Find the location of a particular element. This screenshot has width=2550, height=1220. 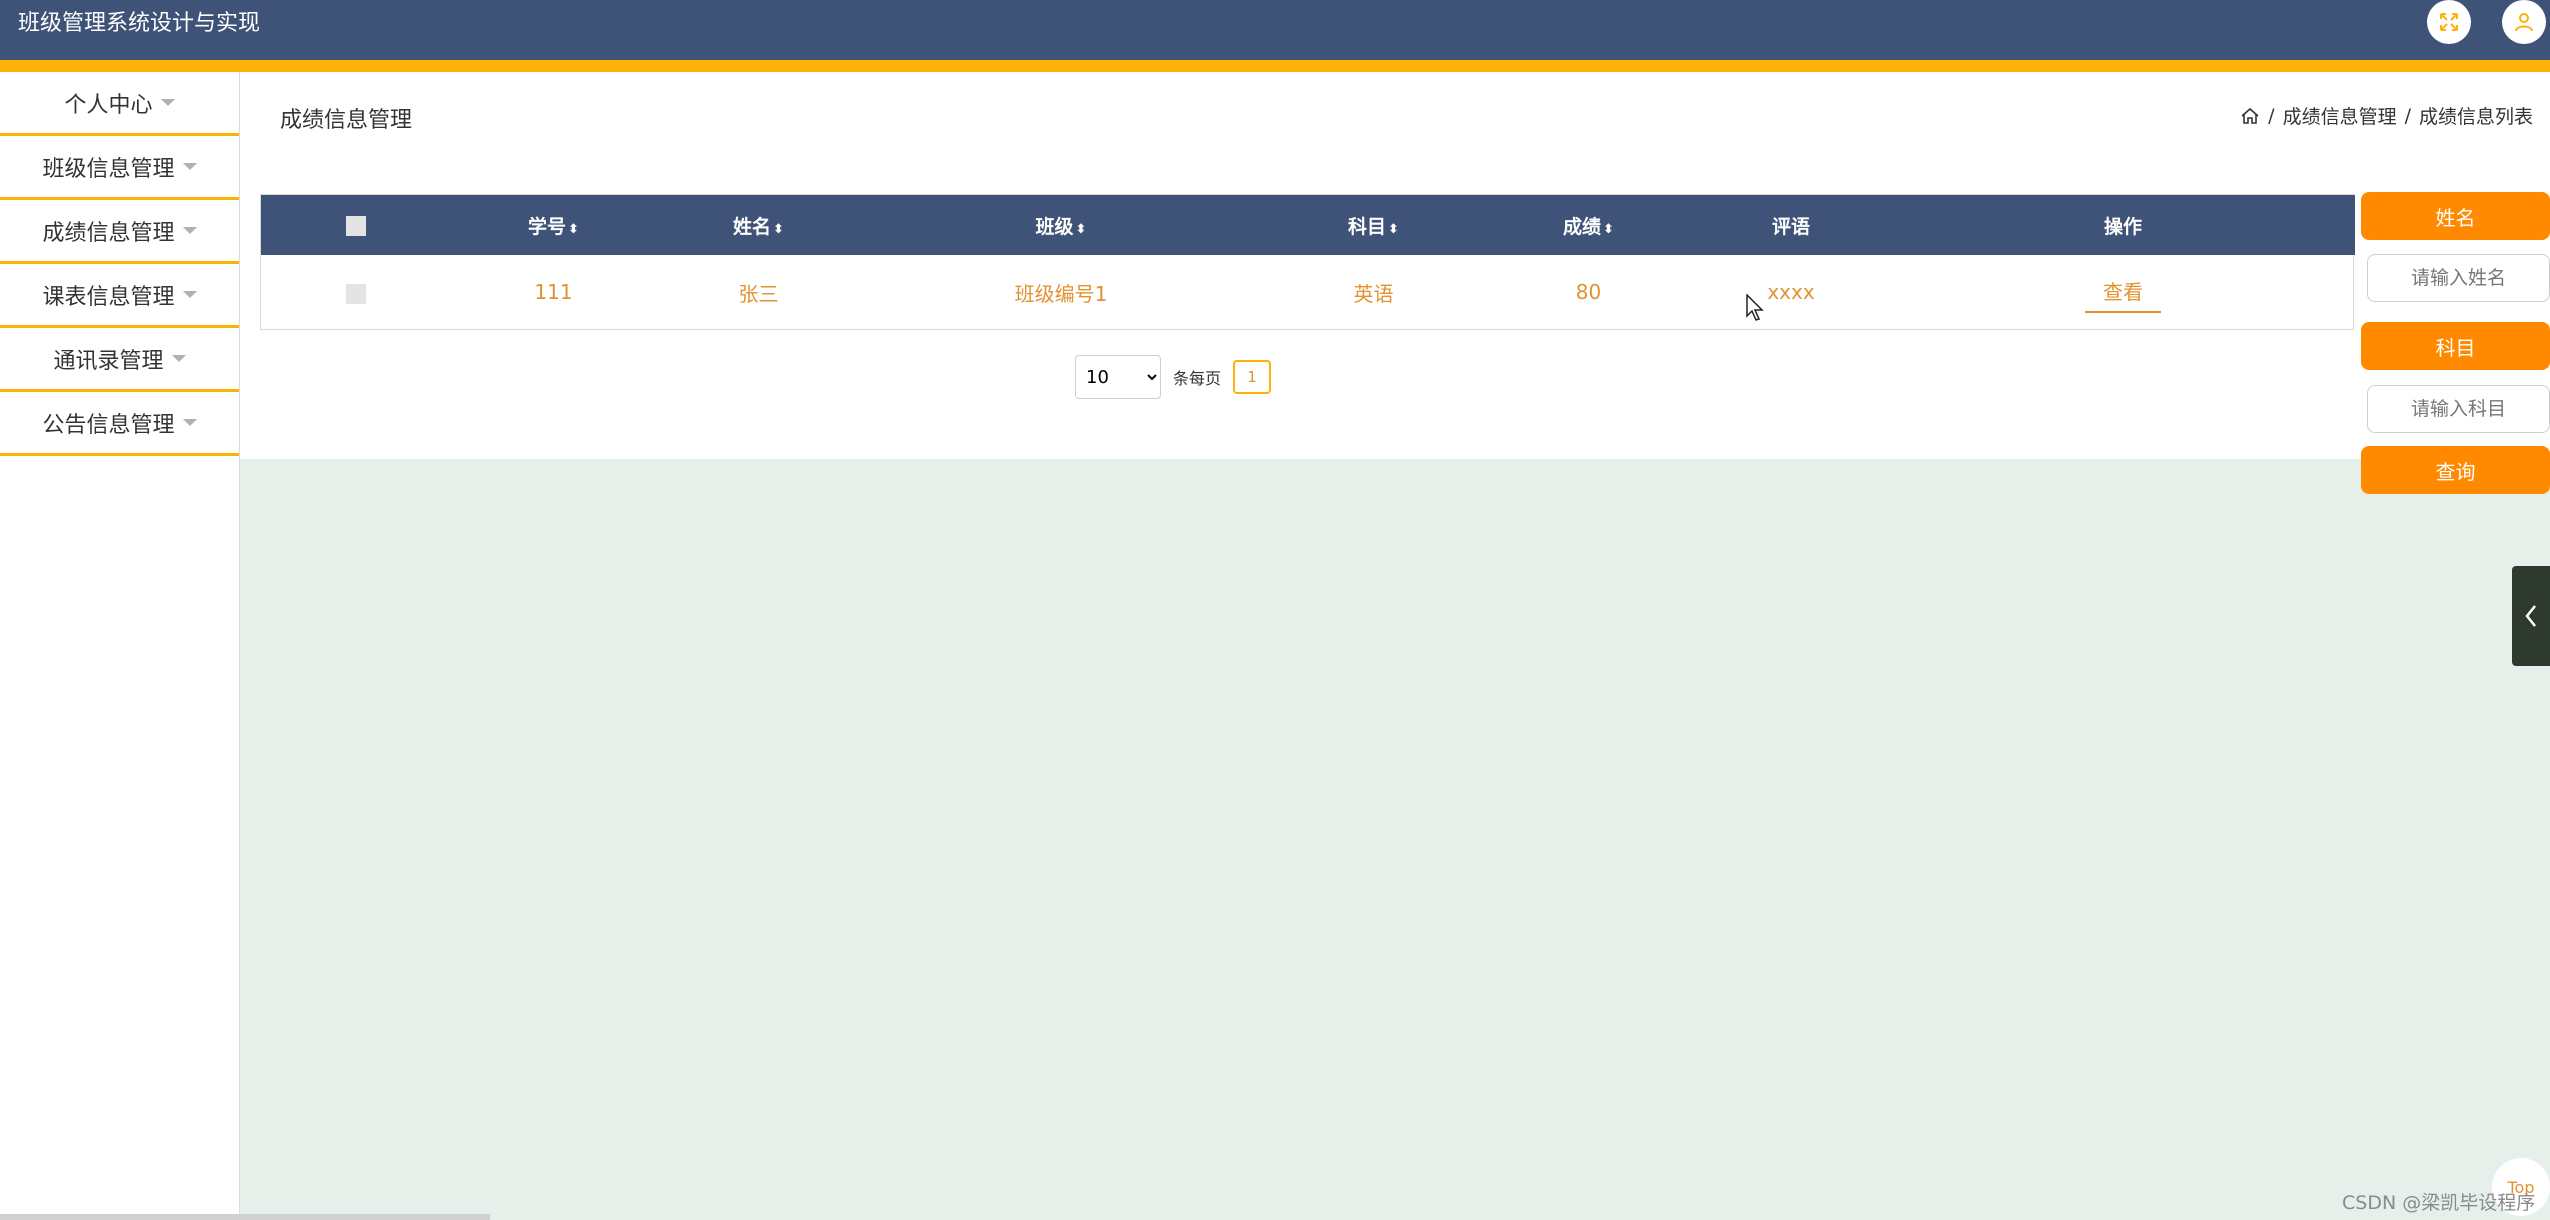

column-header-comment: 评语 is located at coordinates (1791, 225).